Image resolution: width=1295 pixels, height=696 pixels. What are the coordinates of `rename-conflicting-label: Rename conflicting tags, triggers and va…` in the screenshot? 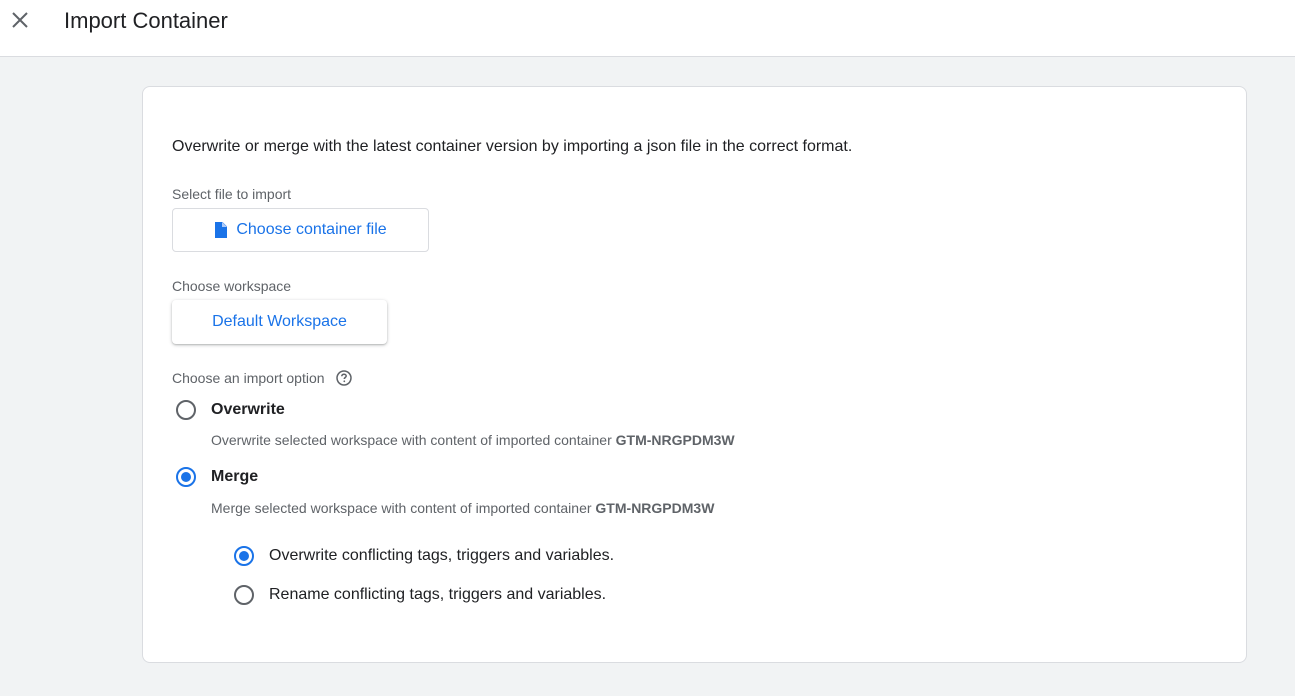 It's located at (438, 594).